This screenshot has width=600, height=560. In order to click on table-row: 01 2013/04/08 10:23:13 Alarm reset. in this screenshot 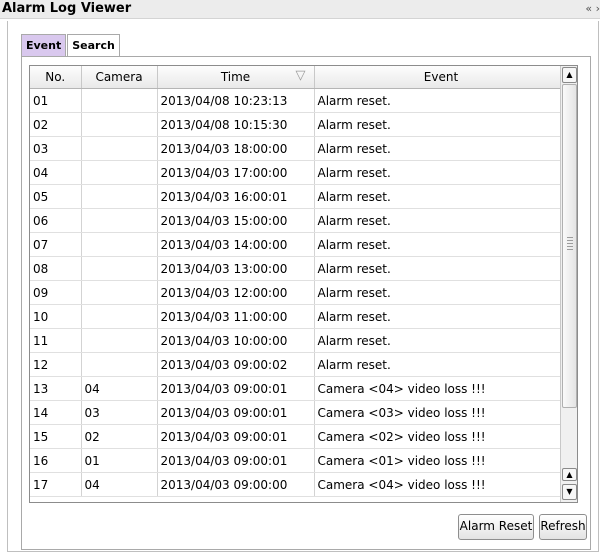, I will do `click(299, 100)`.